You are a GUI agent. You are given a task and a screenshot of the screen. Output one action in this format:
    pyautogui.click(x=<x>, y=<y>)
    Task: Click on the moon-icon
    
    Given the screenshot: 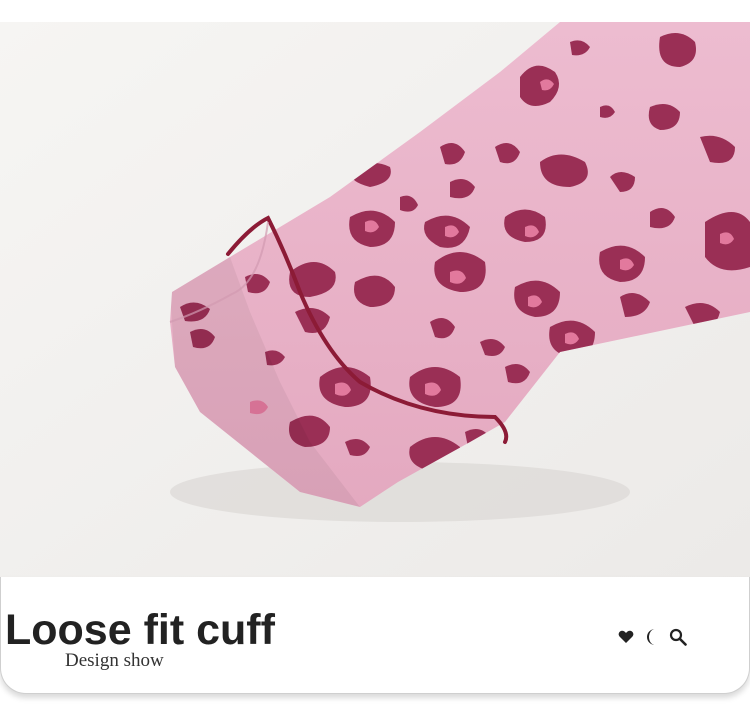 What is the action you would take?
    pyautogui.click(x=652, y=637)
    